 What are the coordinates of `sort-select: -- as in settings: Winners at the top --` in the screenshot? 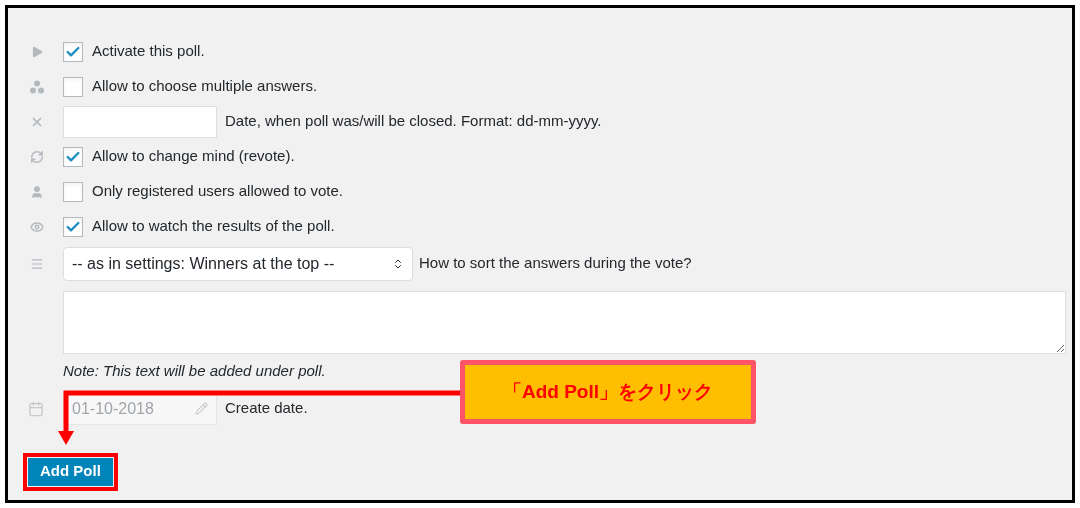 It's located at (238, 263).